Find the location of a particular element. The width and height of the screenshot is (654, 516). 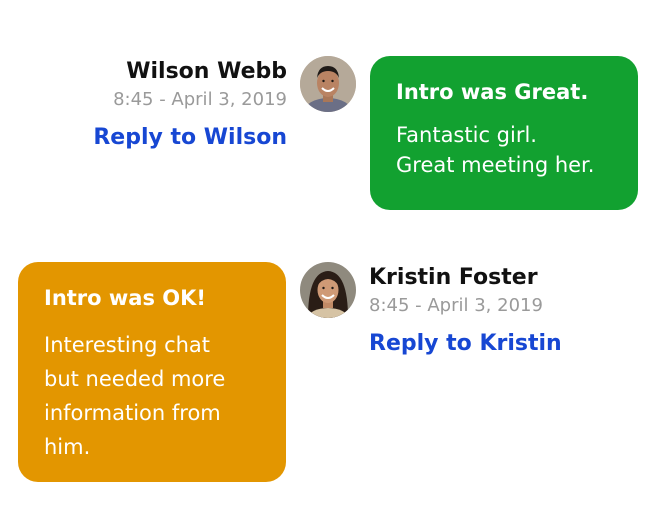

author-name: Wilson Webb is located at coordinates (206, 71).